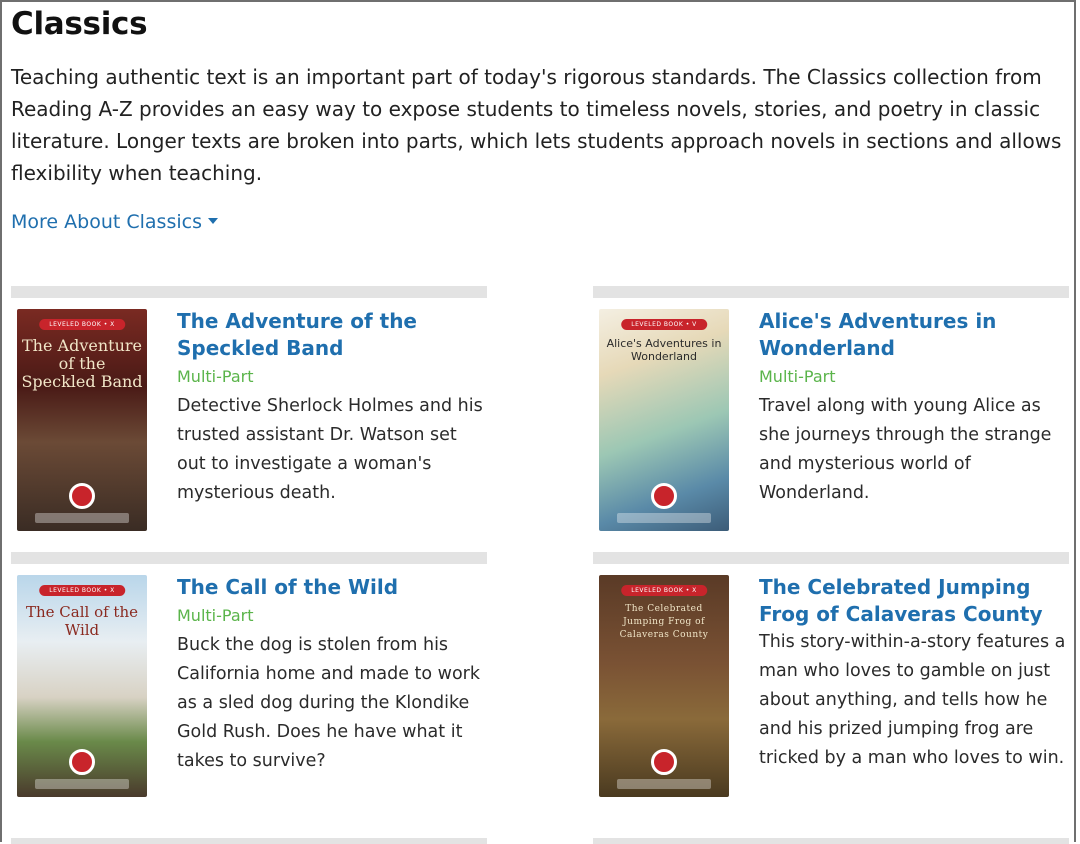 The height and width of the screenshot is (844, 1080). What do you see at coordinates (332, 335) in the screenshot?
I see `book-title: The Adventure of the Speckled Band` at bounding box center [332, 335].